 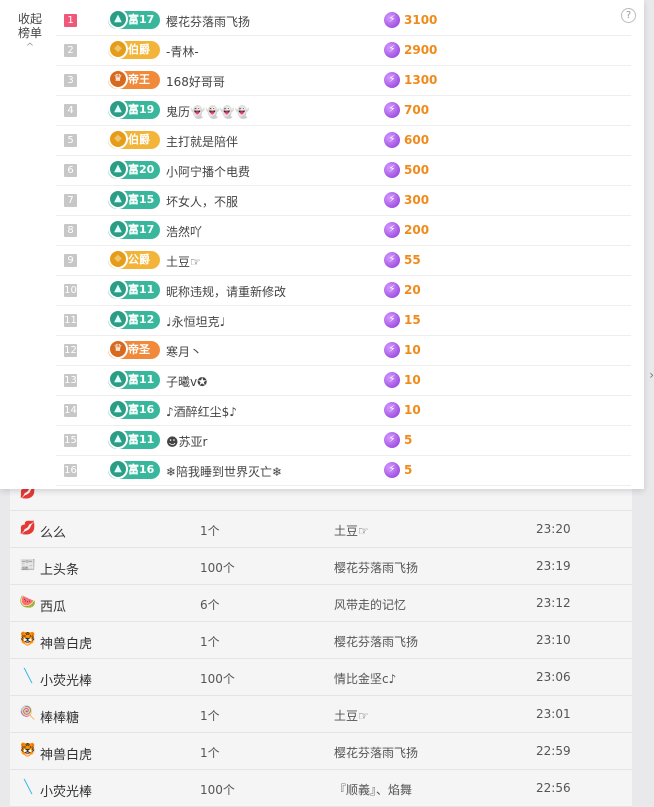 What do you see at coordinates (141, 199) in the screenshot?
I see `badge-label: 富15` at bounding box center [141, 199].